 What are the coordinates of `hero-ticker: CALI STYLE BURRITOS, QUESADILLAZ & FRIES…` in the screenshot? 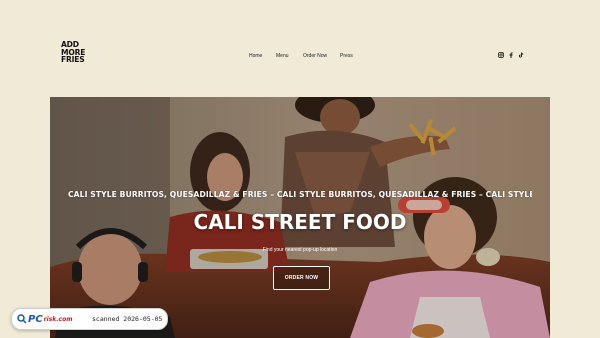 It's located at (300, 194).